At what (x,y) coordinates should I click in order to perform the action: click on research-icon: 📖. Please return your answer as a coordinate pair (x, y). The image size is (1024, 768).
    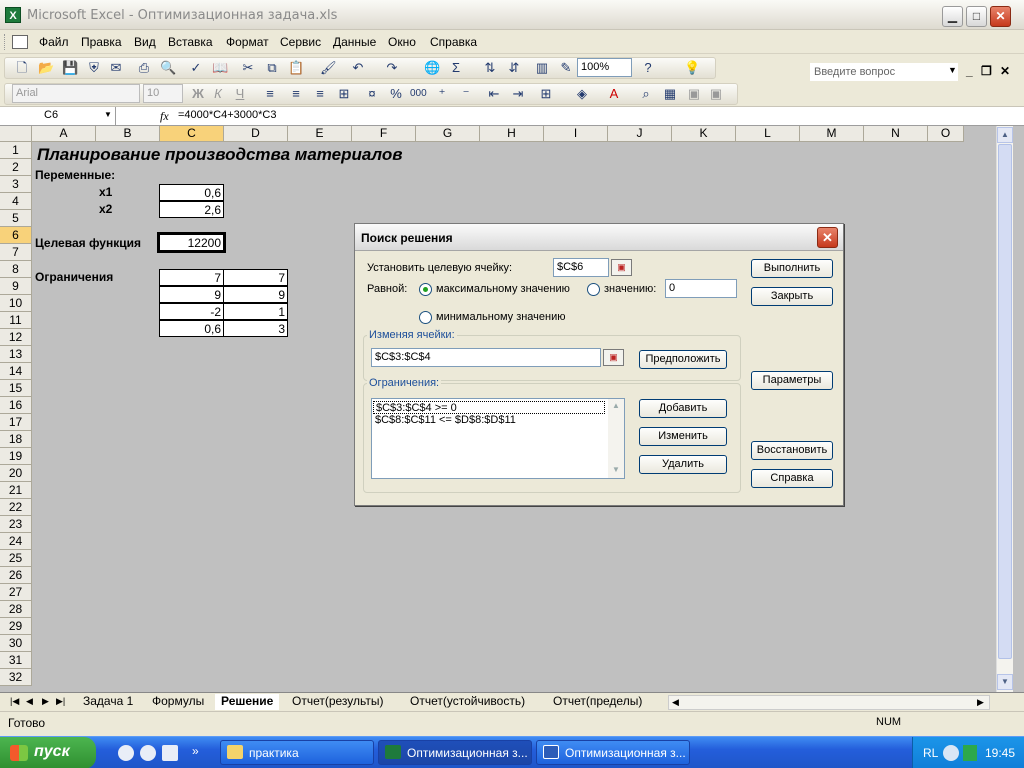
    Looking at the image, I should click on (220, 68).